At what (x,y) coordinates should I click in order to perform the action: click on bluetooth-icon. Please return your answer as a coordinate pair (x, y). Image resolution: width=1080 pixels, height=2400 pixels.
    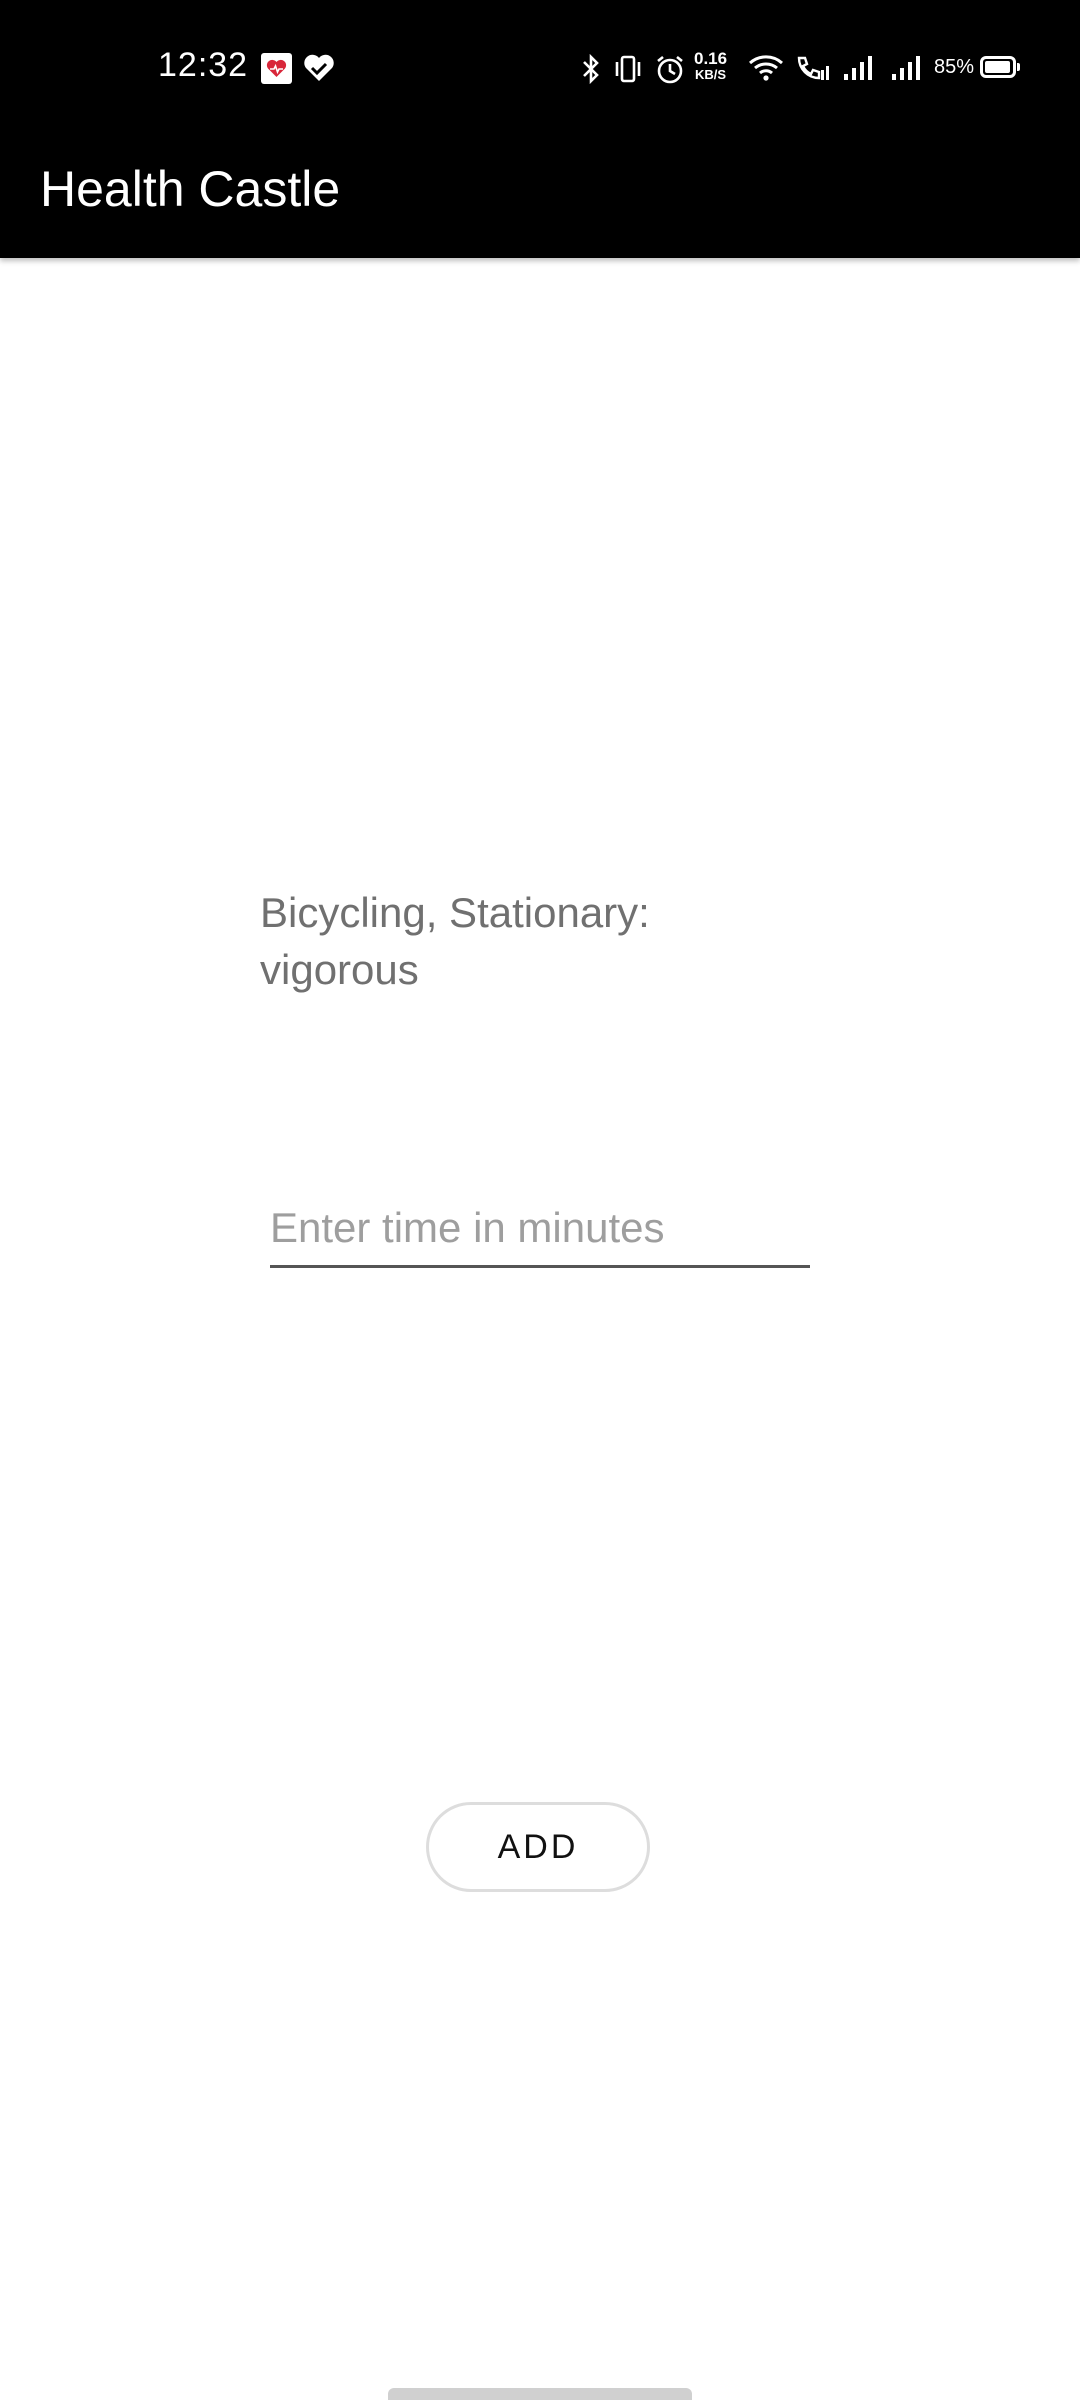
    Looking at the image, I should click on (591, 71).